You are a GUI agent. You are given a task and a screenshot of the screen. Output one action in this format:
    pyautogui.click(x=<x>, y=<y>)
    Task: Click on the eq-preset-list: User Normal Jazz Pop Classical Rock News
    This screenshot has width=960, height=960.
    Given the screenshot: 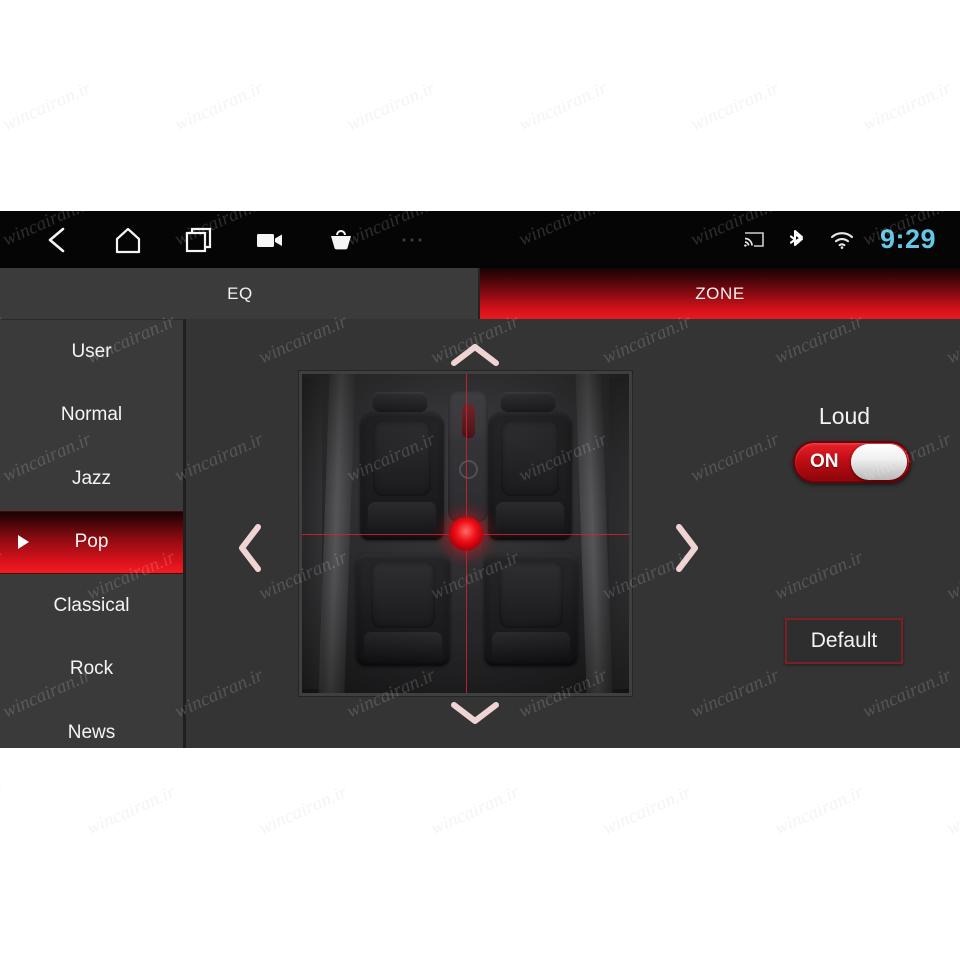 What is the action you would take?
    pyautogui.click(x=93, y=533)
    